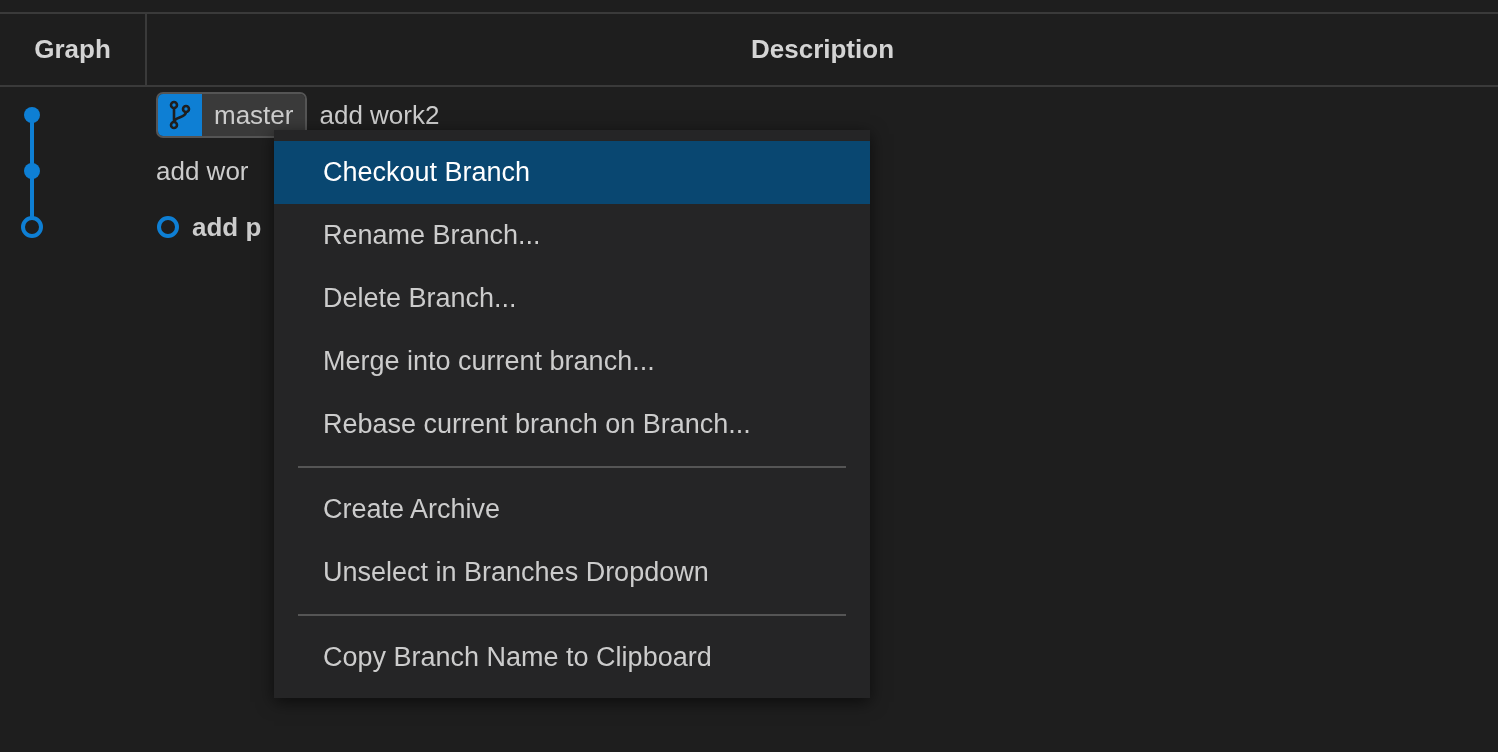 This screenshot has width=1498, height=752. Describe the element at coordinates (379, 115) in the screenshot. I see `commit-message: add work2` at that location.